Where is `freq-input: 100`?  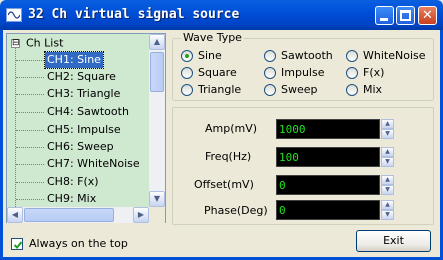
freq-input: 100 is located at coordinates (328, 157).